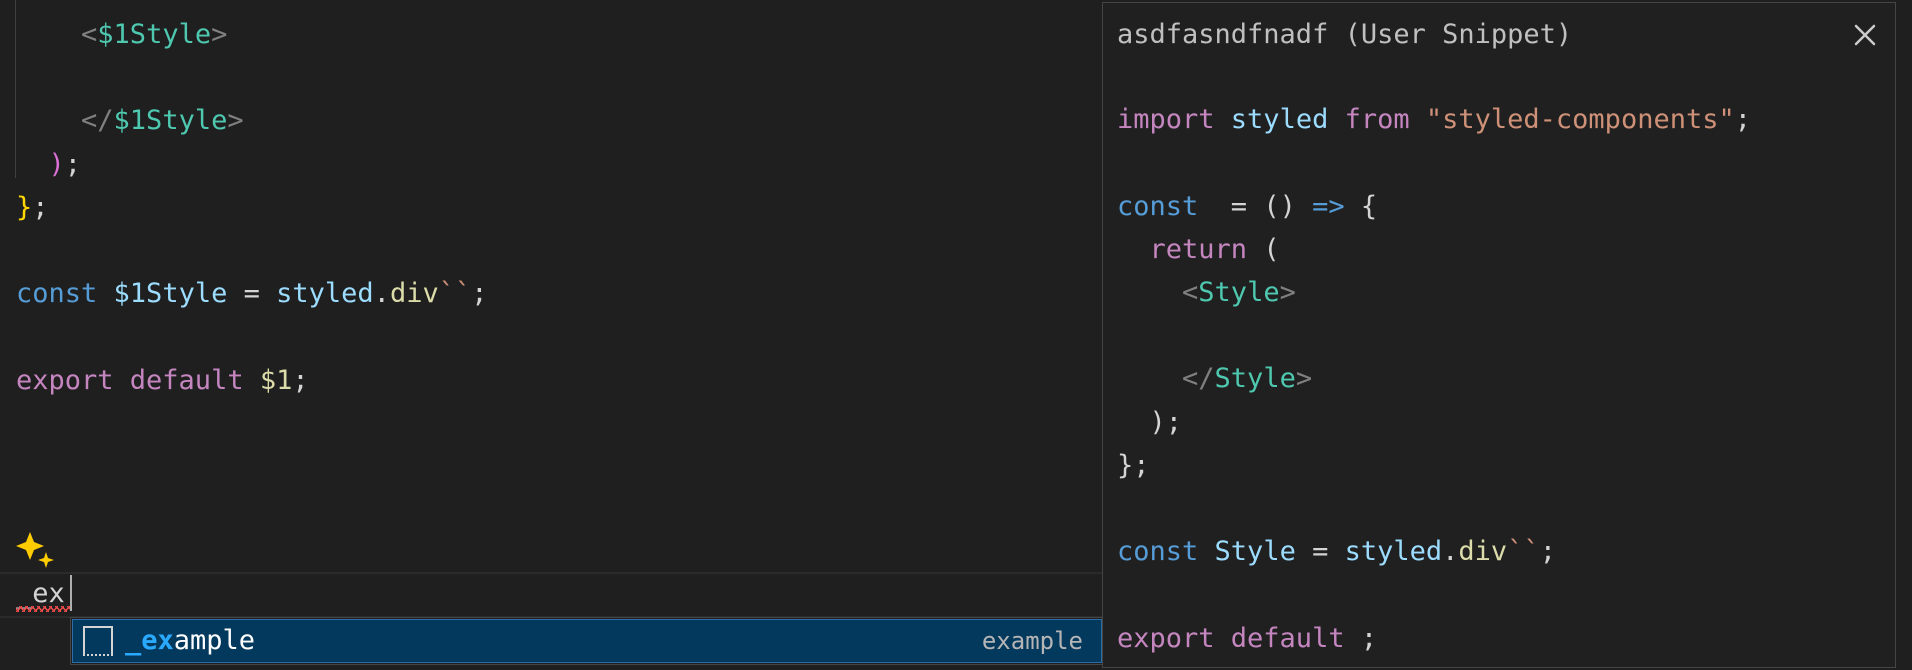  I want to click on code-token: (, so click(1263, 249).